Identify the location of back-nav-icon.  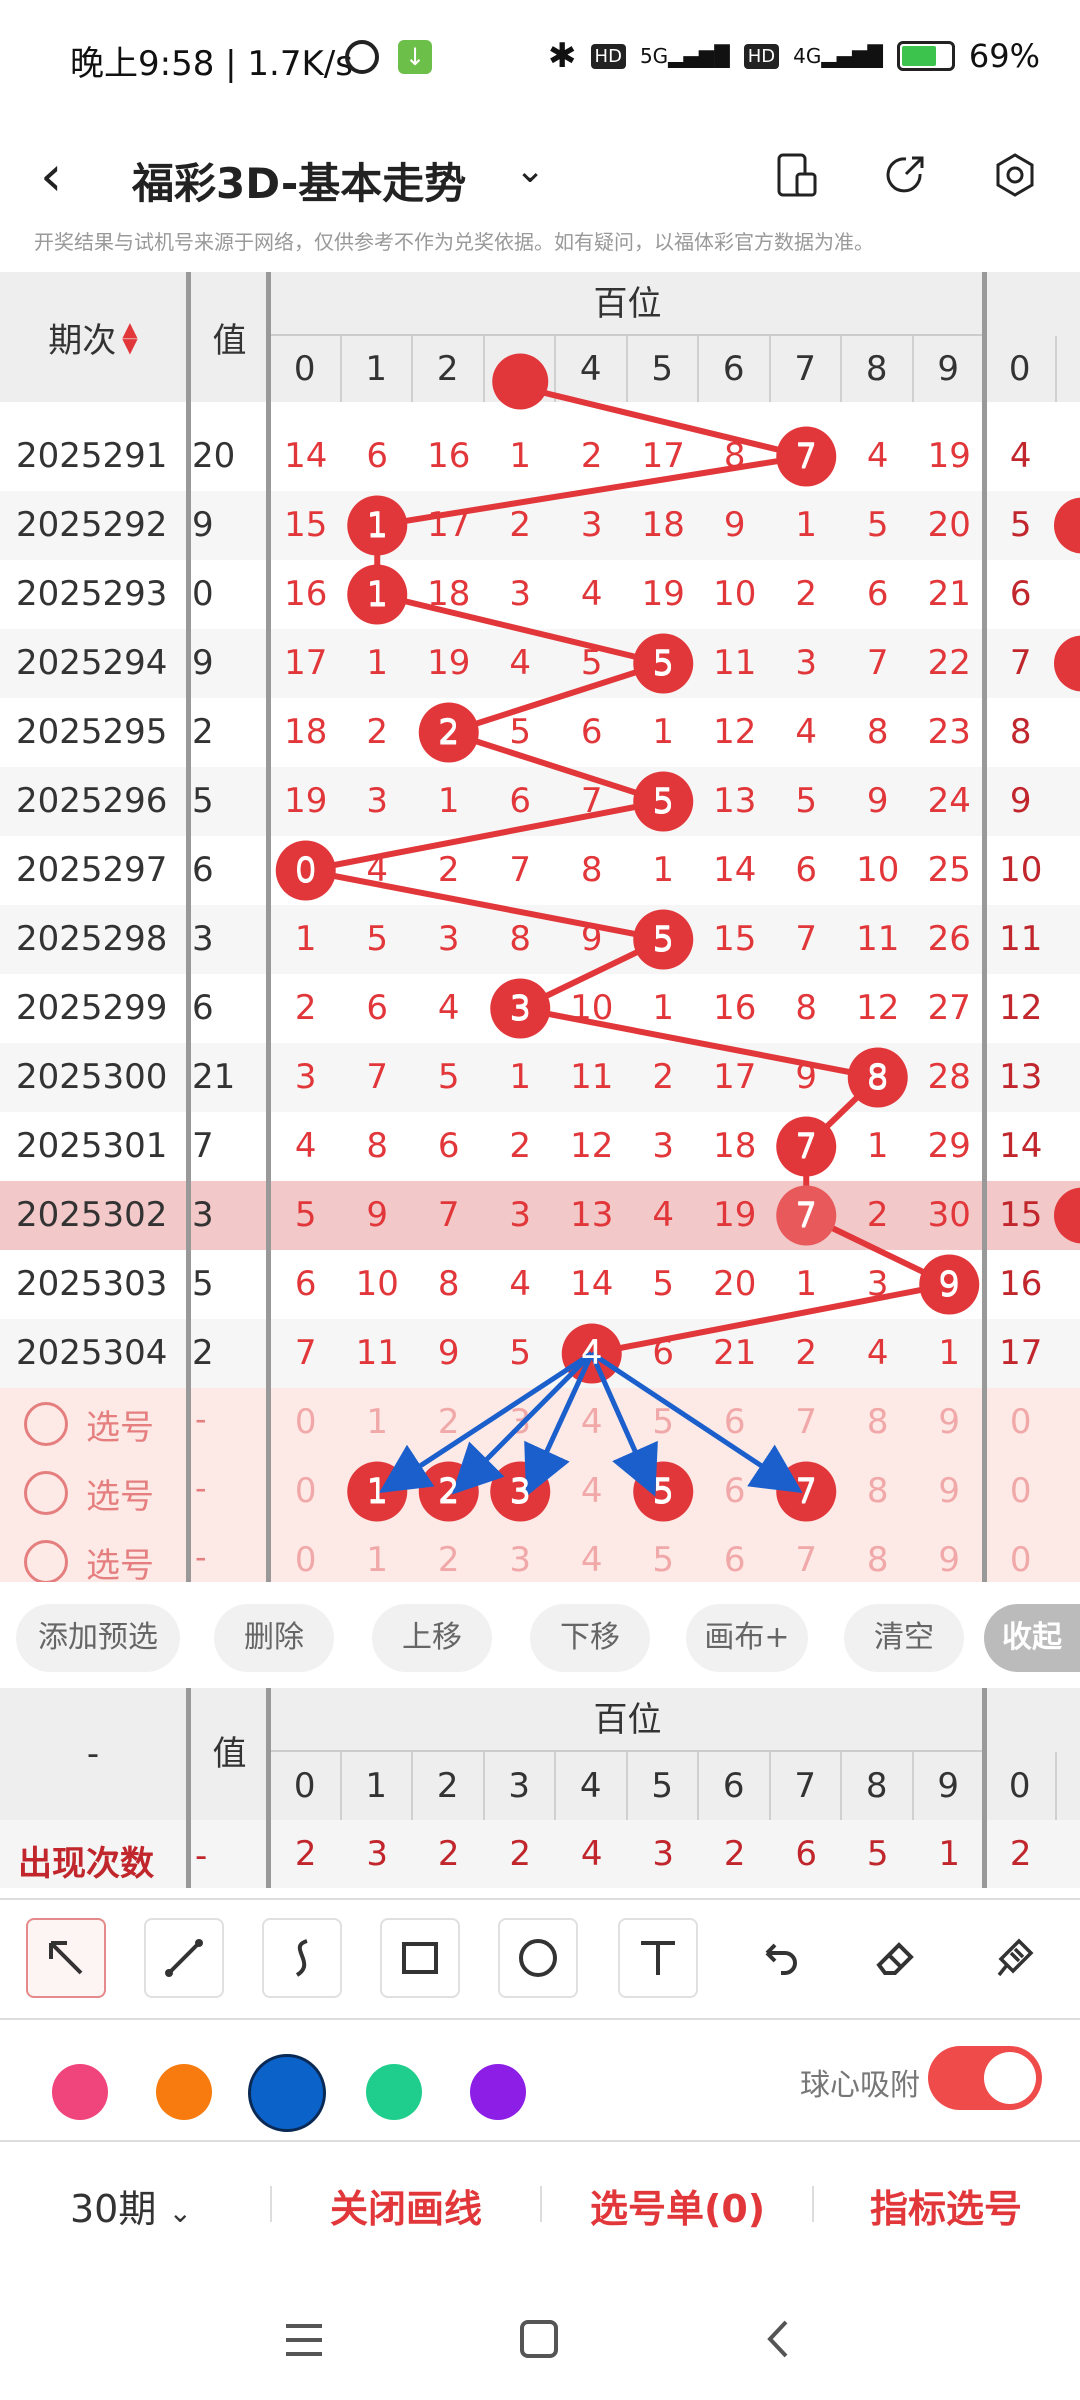
(778, 2339).